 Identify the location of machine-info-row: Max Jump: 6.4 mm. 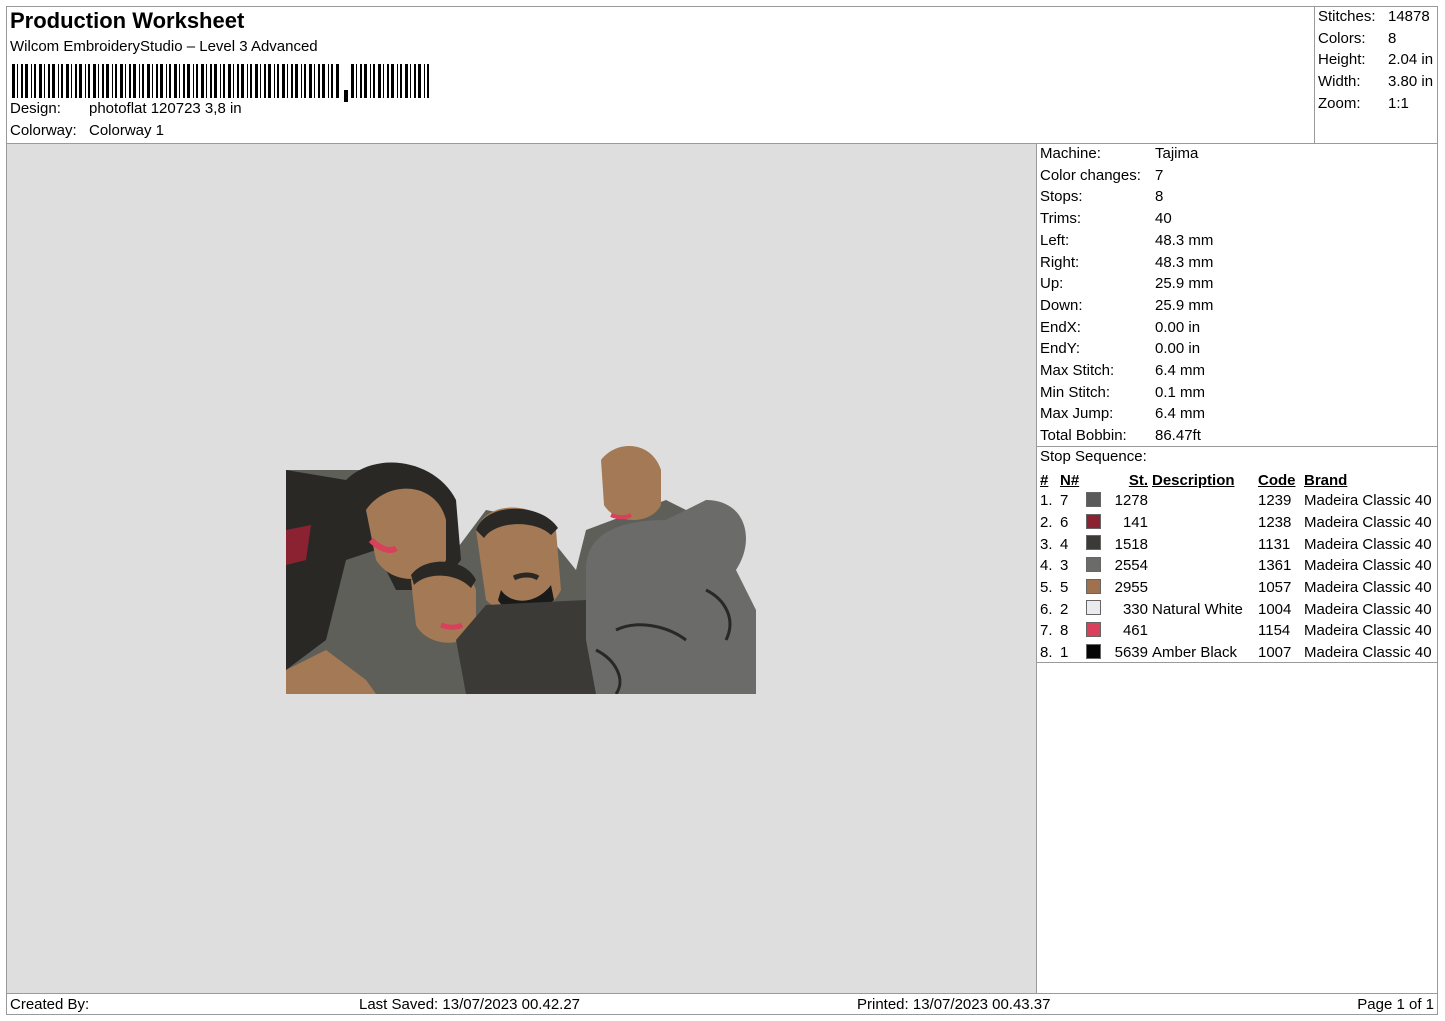
(1122, 413).